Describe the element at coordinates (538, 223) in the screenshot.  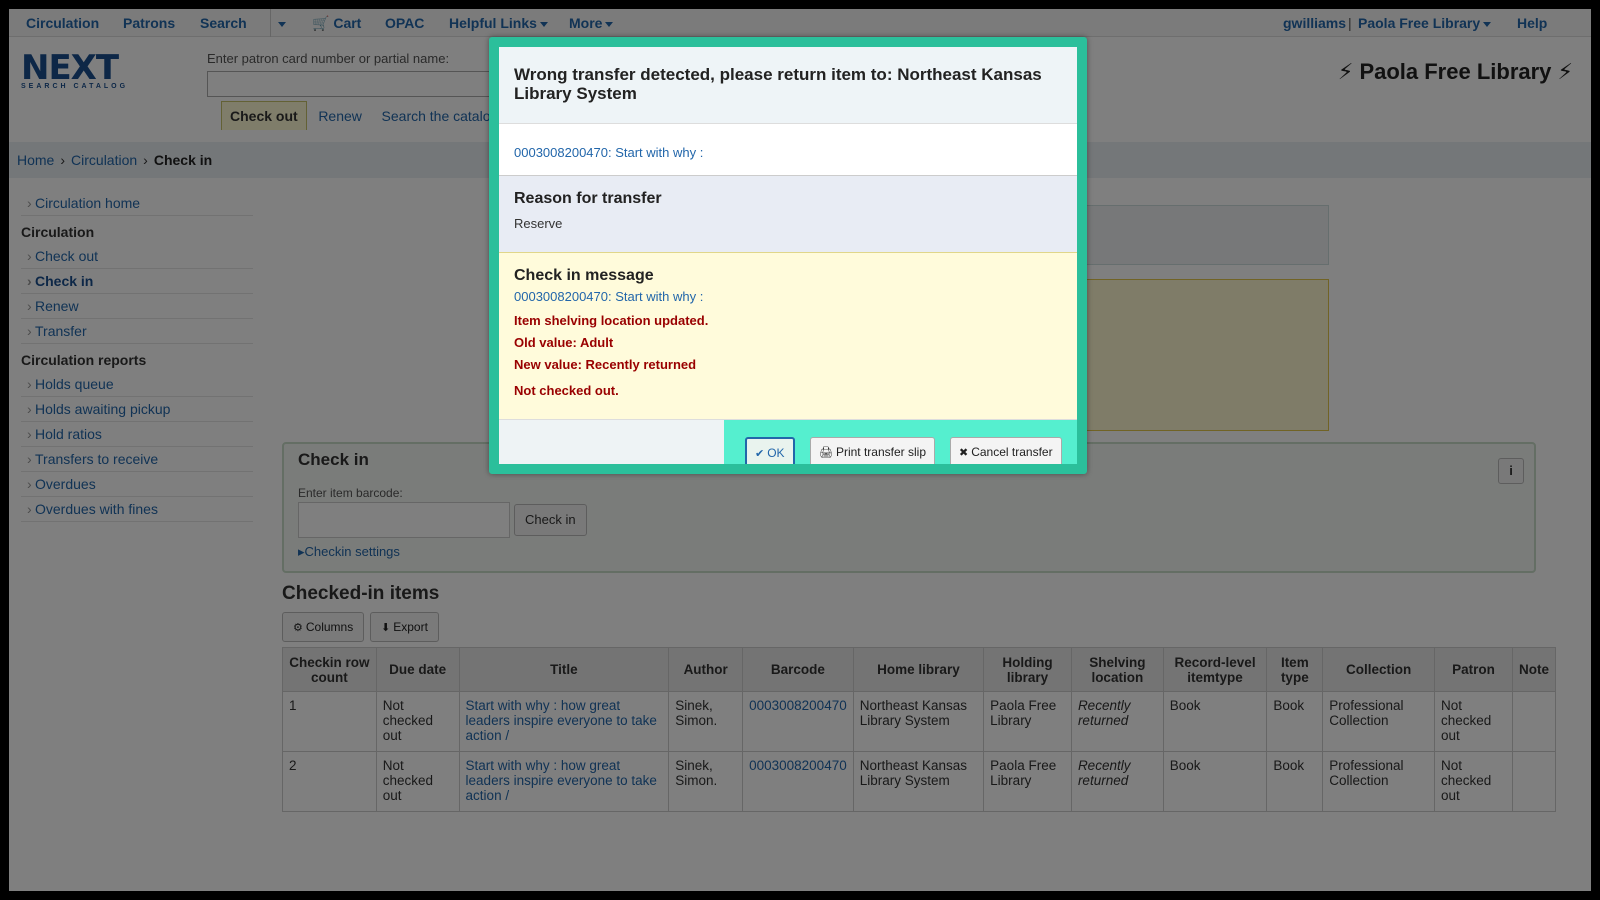
I see `reason-value: Reserve` at that location.